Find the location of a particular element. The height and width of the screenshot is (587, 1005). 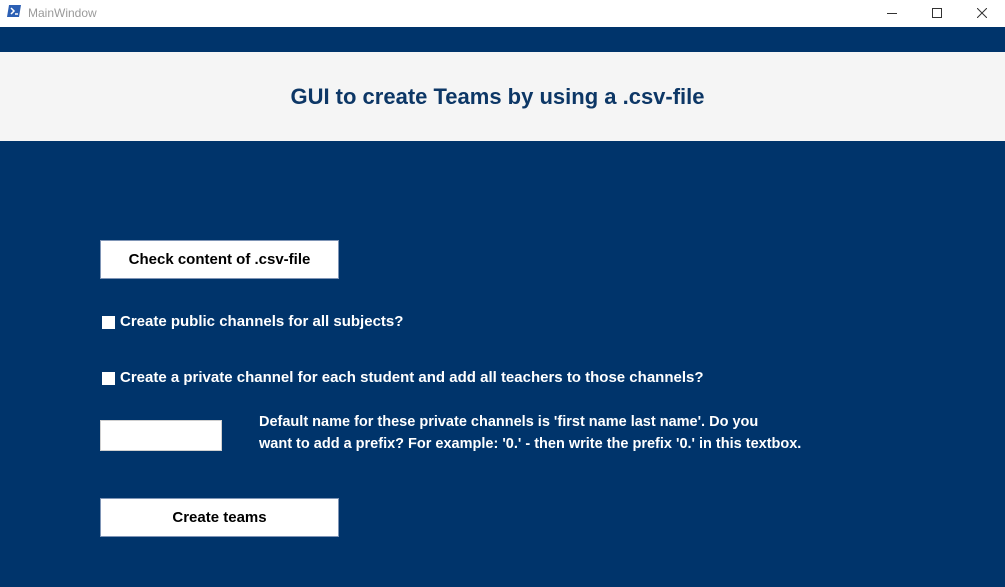

title-bar: MainWindow is located at coordinates (502, 13).